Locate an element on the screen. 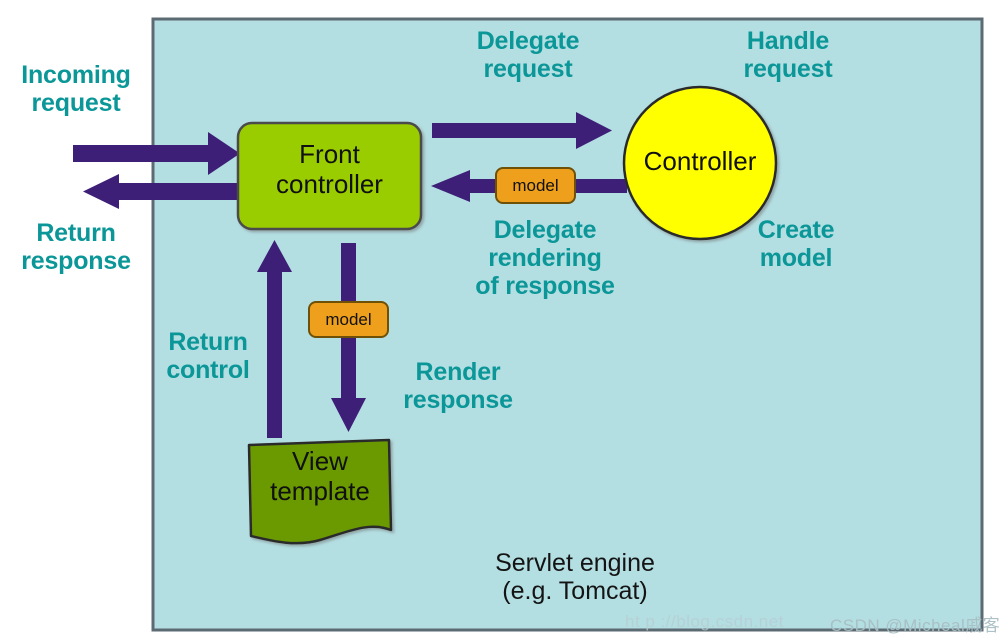 Image resolution: width=1006 pixels, height=639 pixels. flow-label-render-response: Render response is located at coordinates (458, 386).